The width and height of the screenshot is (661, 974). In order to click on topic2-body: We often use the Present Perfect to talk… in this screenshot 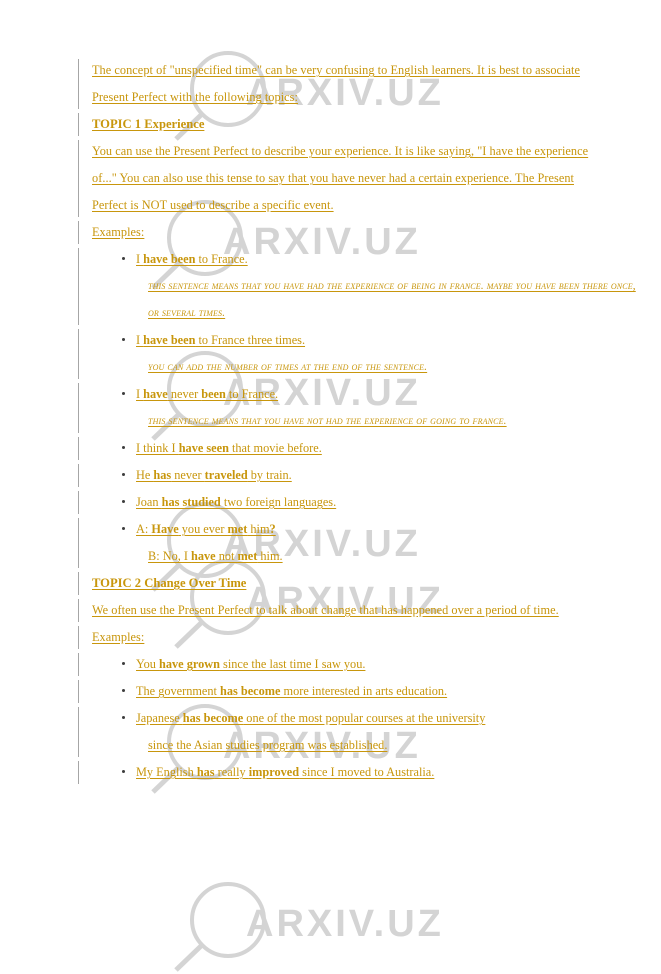, I will do `click(325, 610)`.